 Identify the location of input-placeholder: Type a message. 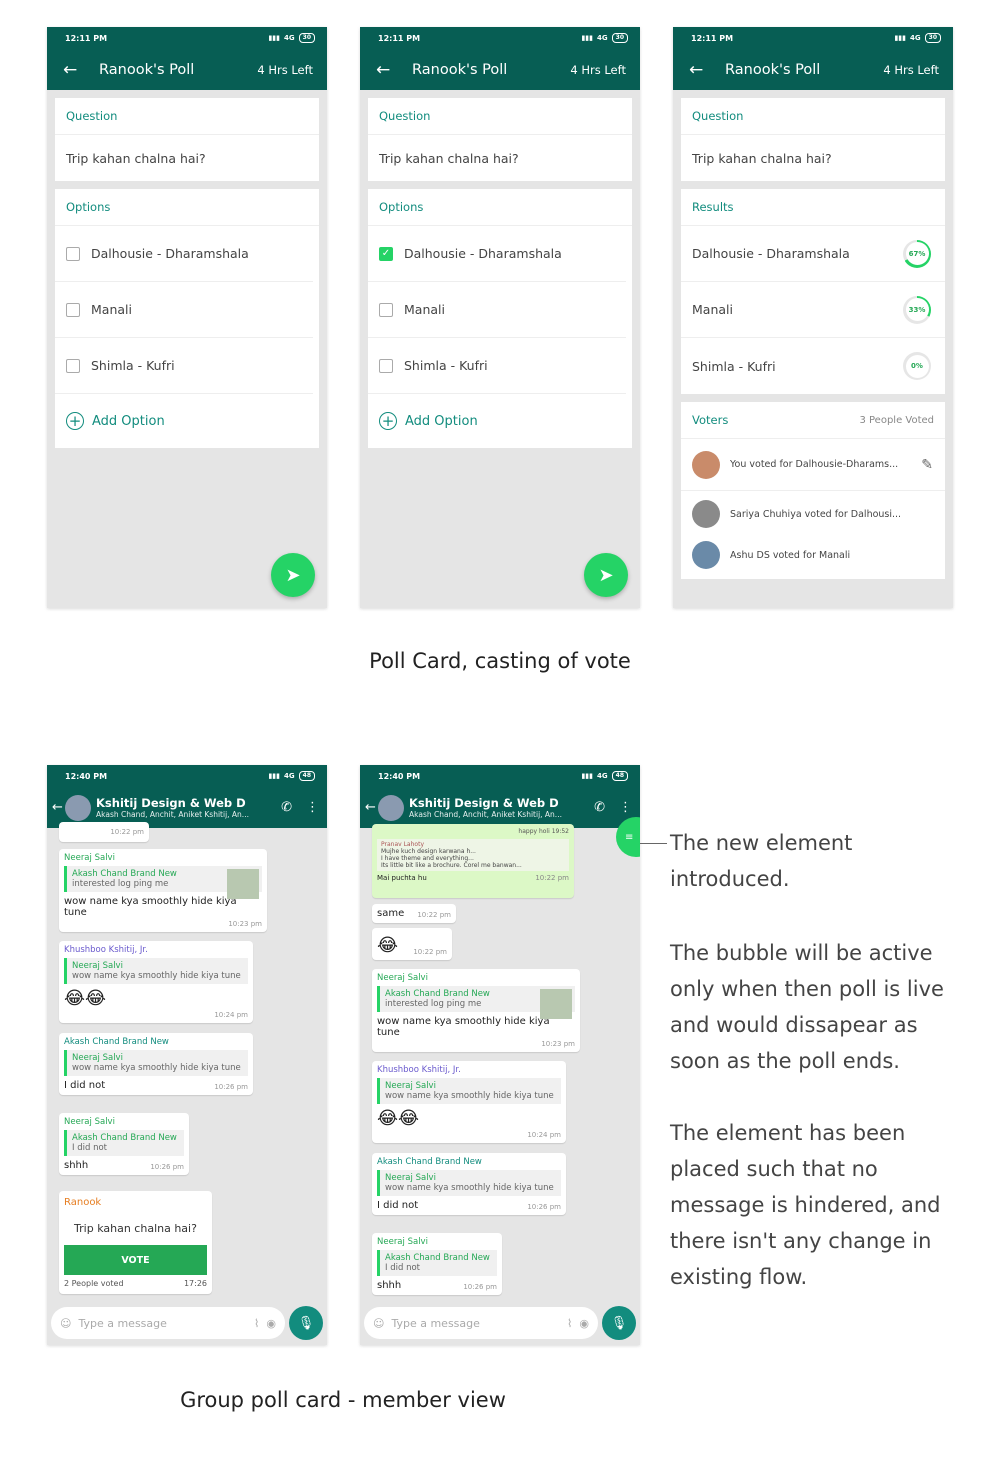
(122, 1323).